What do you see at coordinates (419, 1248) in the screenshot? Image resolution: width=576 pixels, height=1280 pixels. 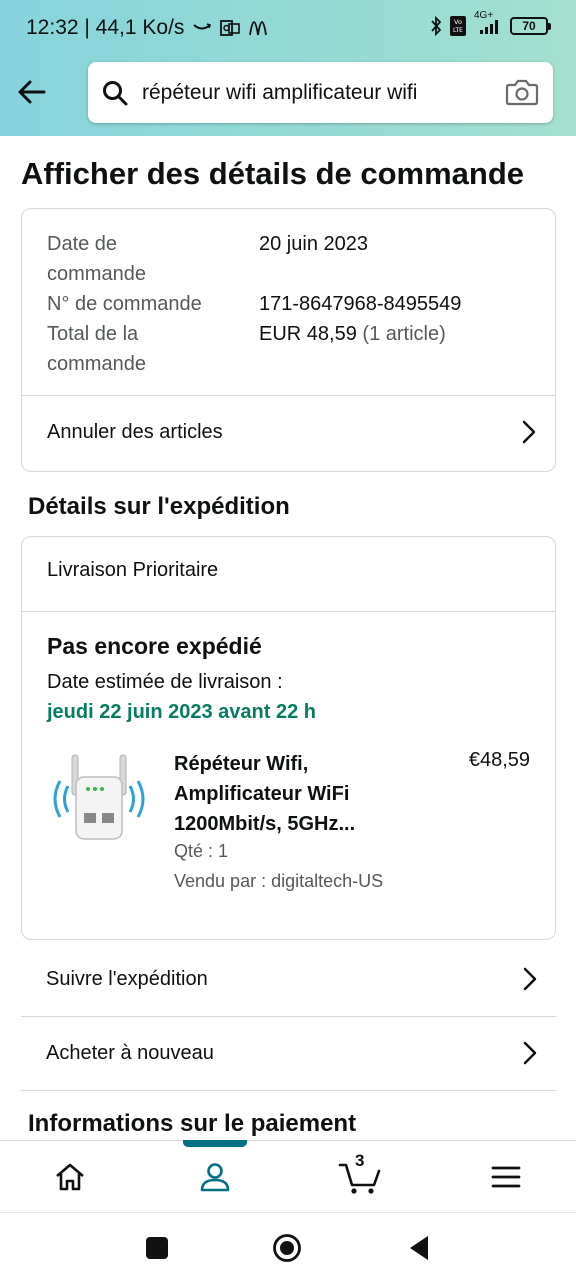 I see `back-button-icon` at bounding box center [419, 1248].